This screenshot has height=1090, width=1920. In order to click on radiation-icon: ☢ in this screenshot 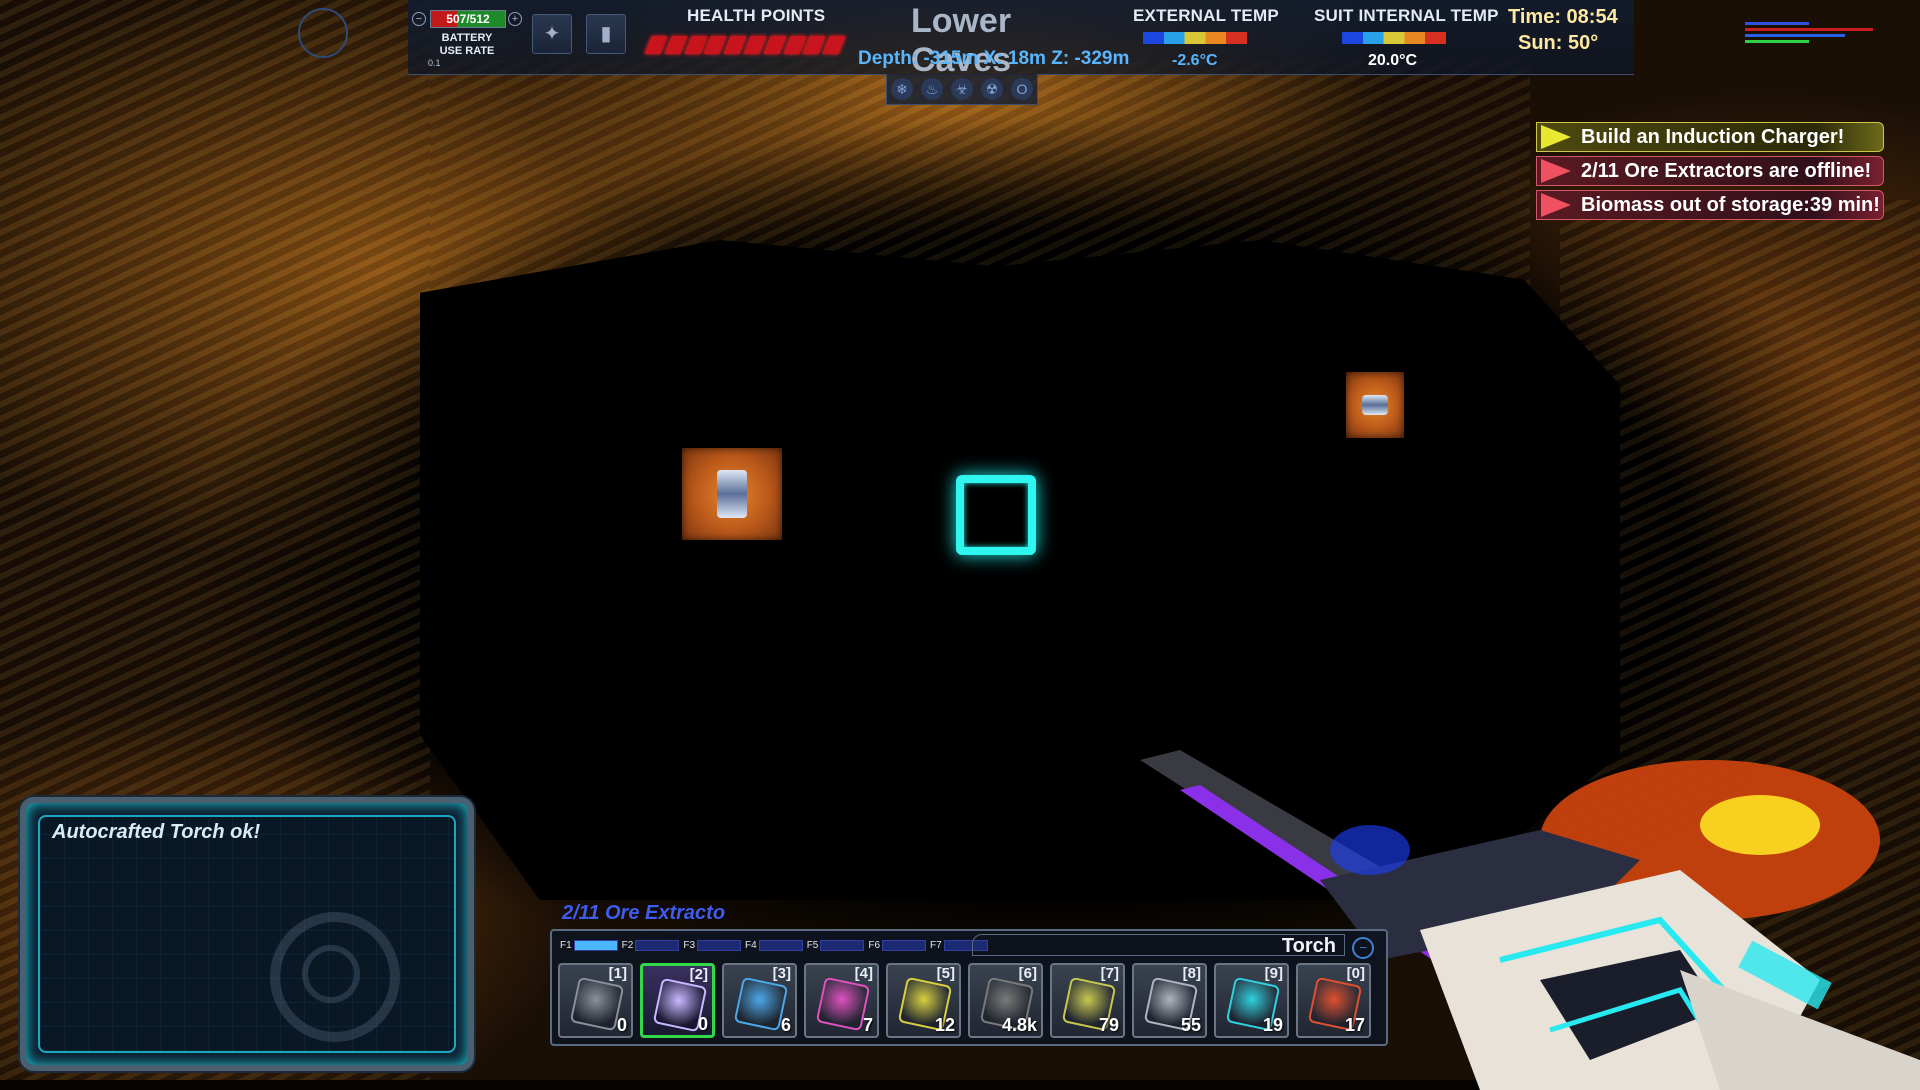, I will do `click(992, 89)`.